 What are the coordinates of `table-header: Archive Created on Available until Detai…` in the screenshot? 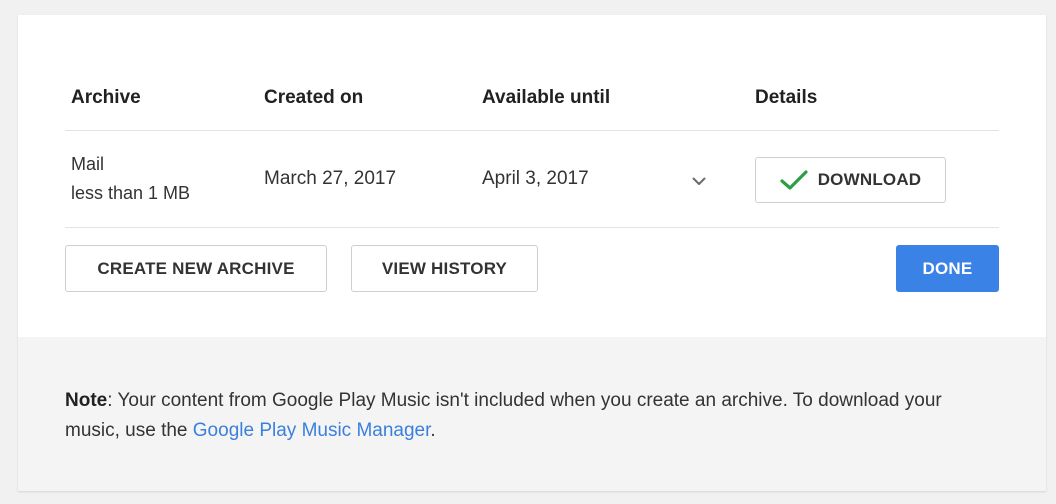 It's located at (532, 103).